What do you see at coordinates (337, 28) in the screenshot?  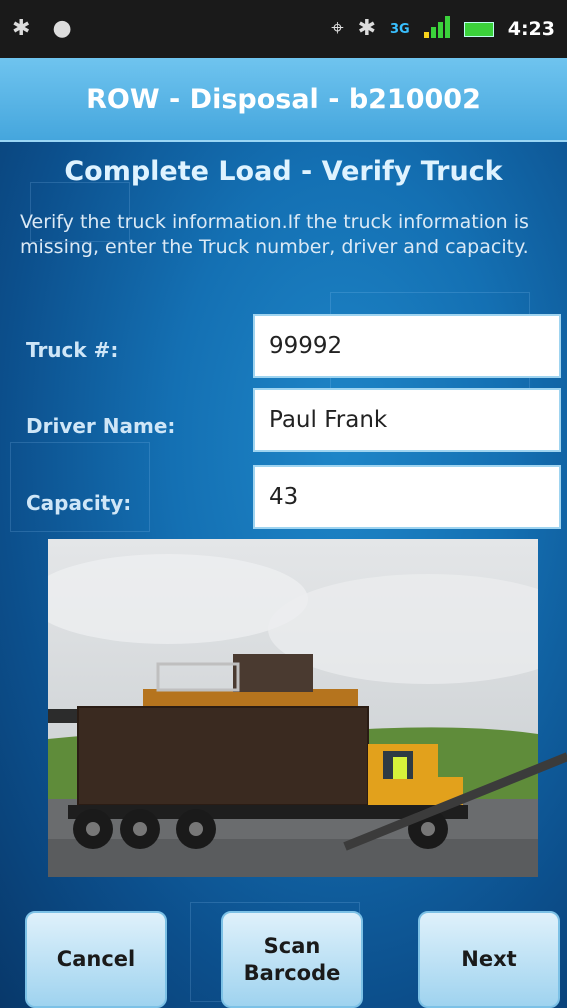 I see `gps-icon: ⌖` at bounding box center [337, 28].